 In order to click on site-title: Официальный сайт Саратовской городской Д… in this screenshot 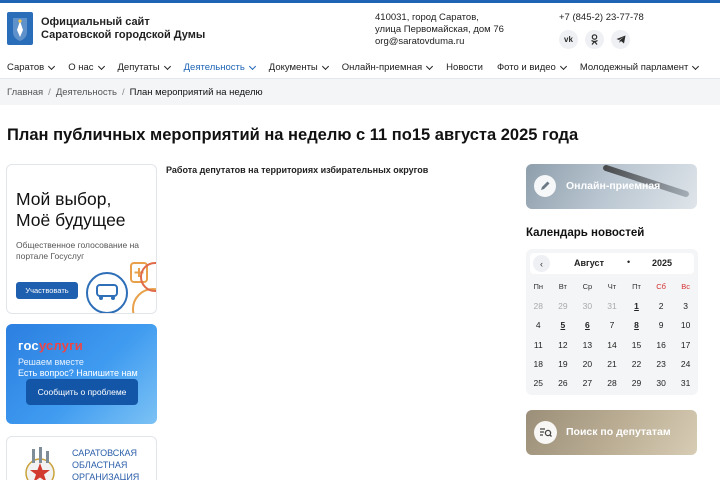, I will do `click(123, 29)`.